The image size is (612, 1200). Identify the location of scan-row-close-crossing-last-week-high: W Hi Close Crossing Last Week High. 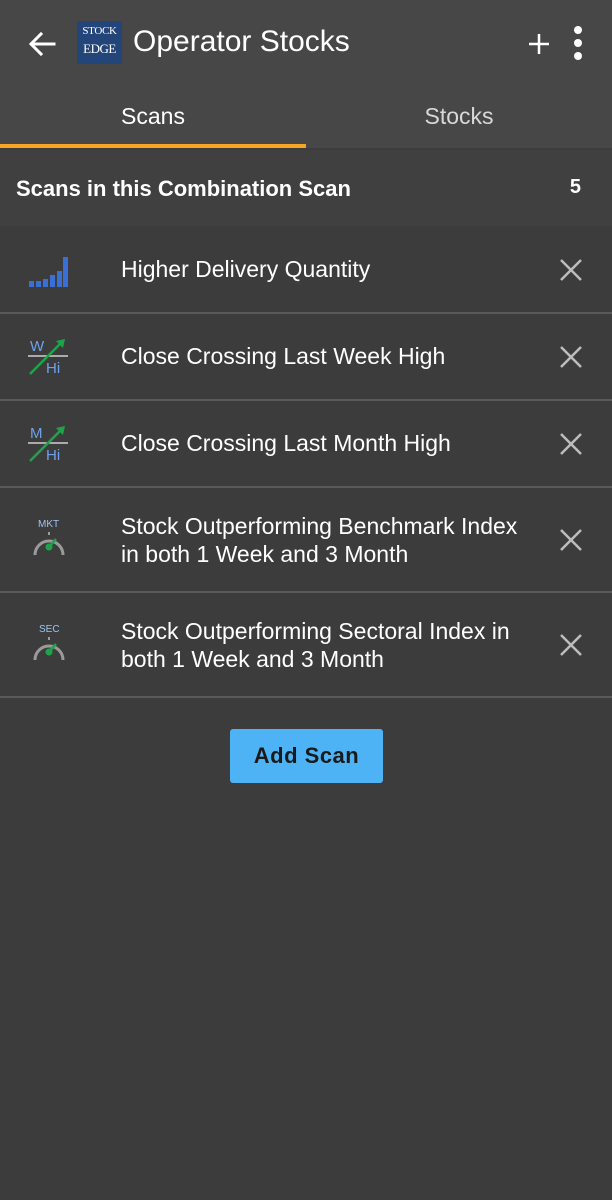
(306, 357).